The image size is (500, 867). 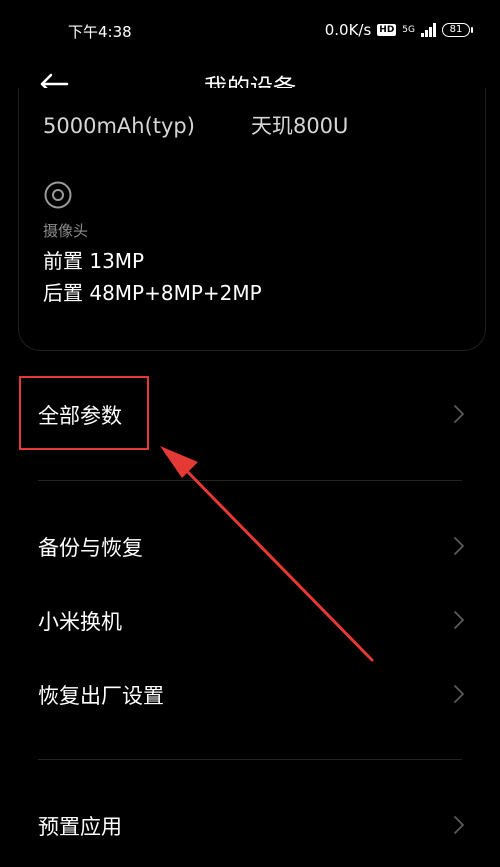 I want to click on network-speed: 0.0K/s, so click(x=348, y=30).